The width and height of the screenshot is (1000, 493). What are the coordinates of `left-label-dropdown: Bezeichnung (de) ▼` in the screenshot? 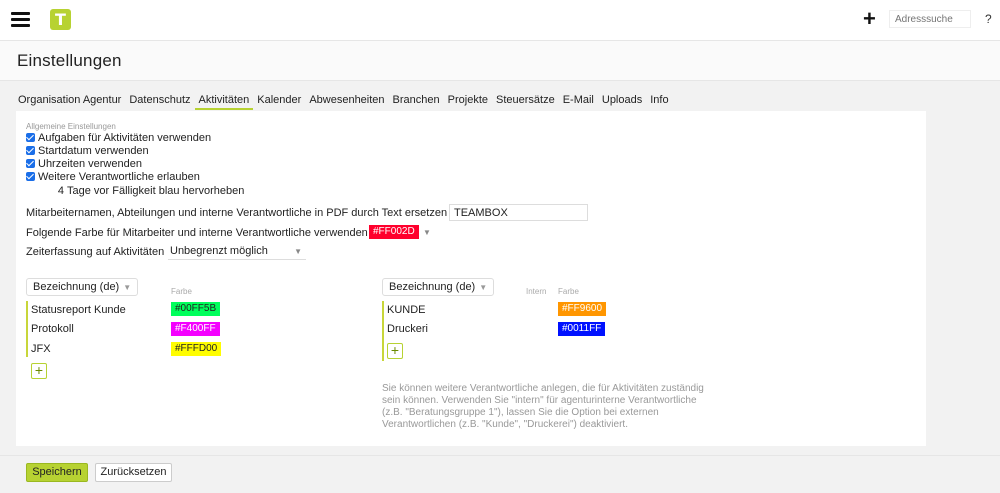 It's located at (82, 287).